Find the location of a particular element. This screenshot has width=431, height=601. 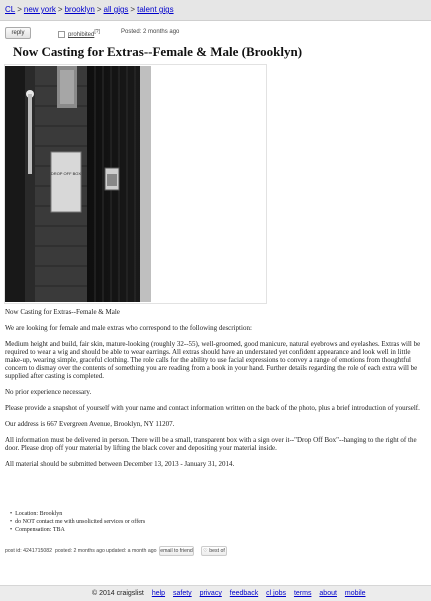

flag-prohibited: prohibited[?] is located at coordinates (79, 33).